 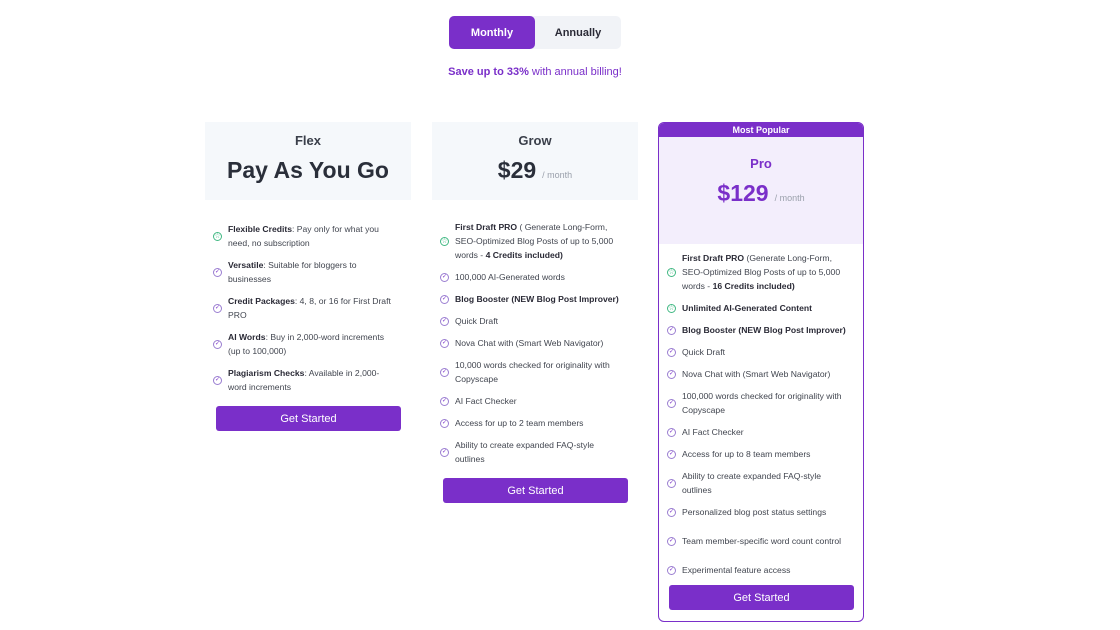 What do you see at coordinates (746, 454) in the screenshot?
I see `feature-description: Access for up to 8 team members` at bounding box center [746, 454].